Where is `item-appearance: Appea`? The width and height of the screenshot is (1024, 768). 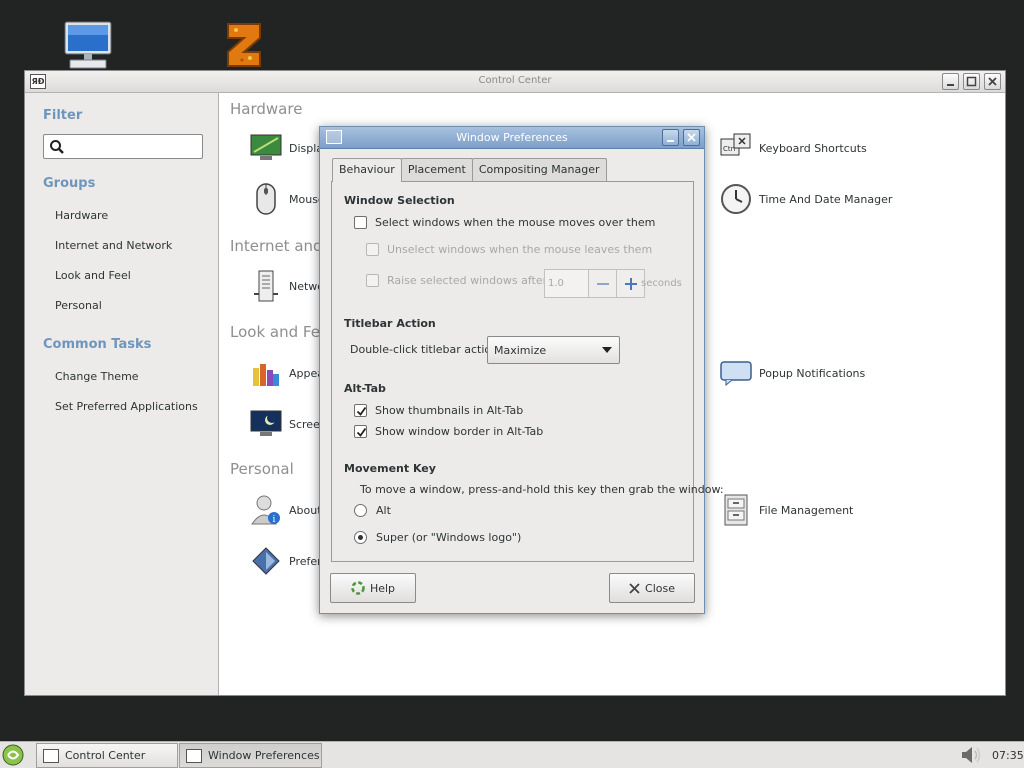
item-appearance: Appea is located at coordinates (286, 373).